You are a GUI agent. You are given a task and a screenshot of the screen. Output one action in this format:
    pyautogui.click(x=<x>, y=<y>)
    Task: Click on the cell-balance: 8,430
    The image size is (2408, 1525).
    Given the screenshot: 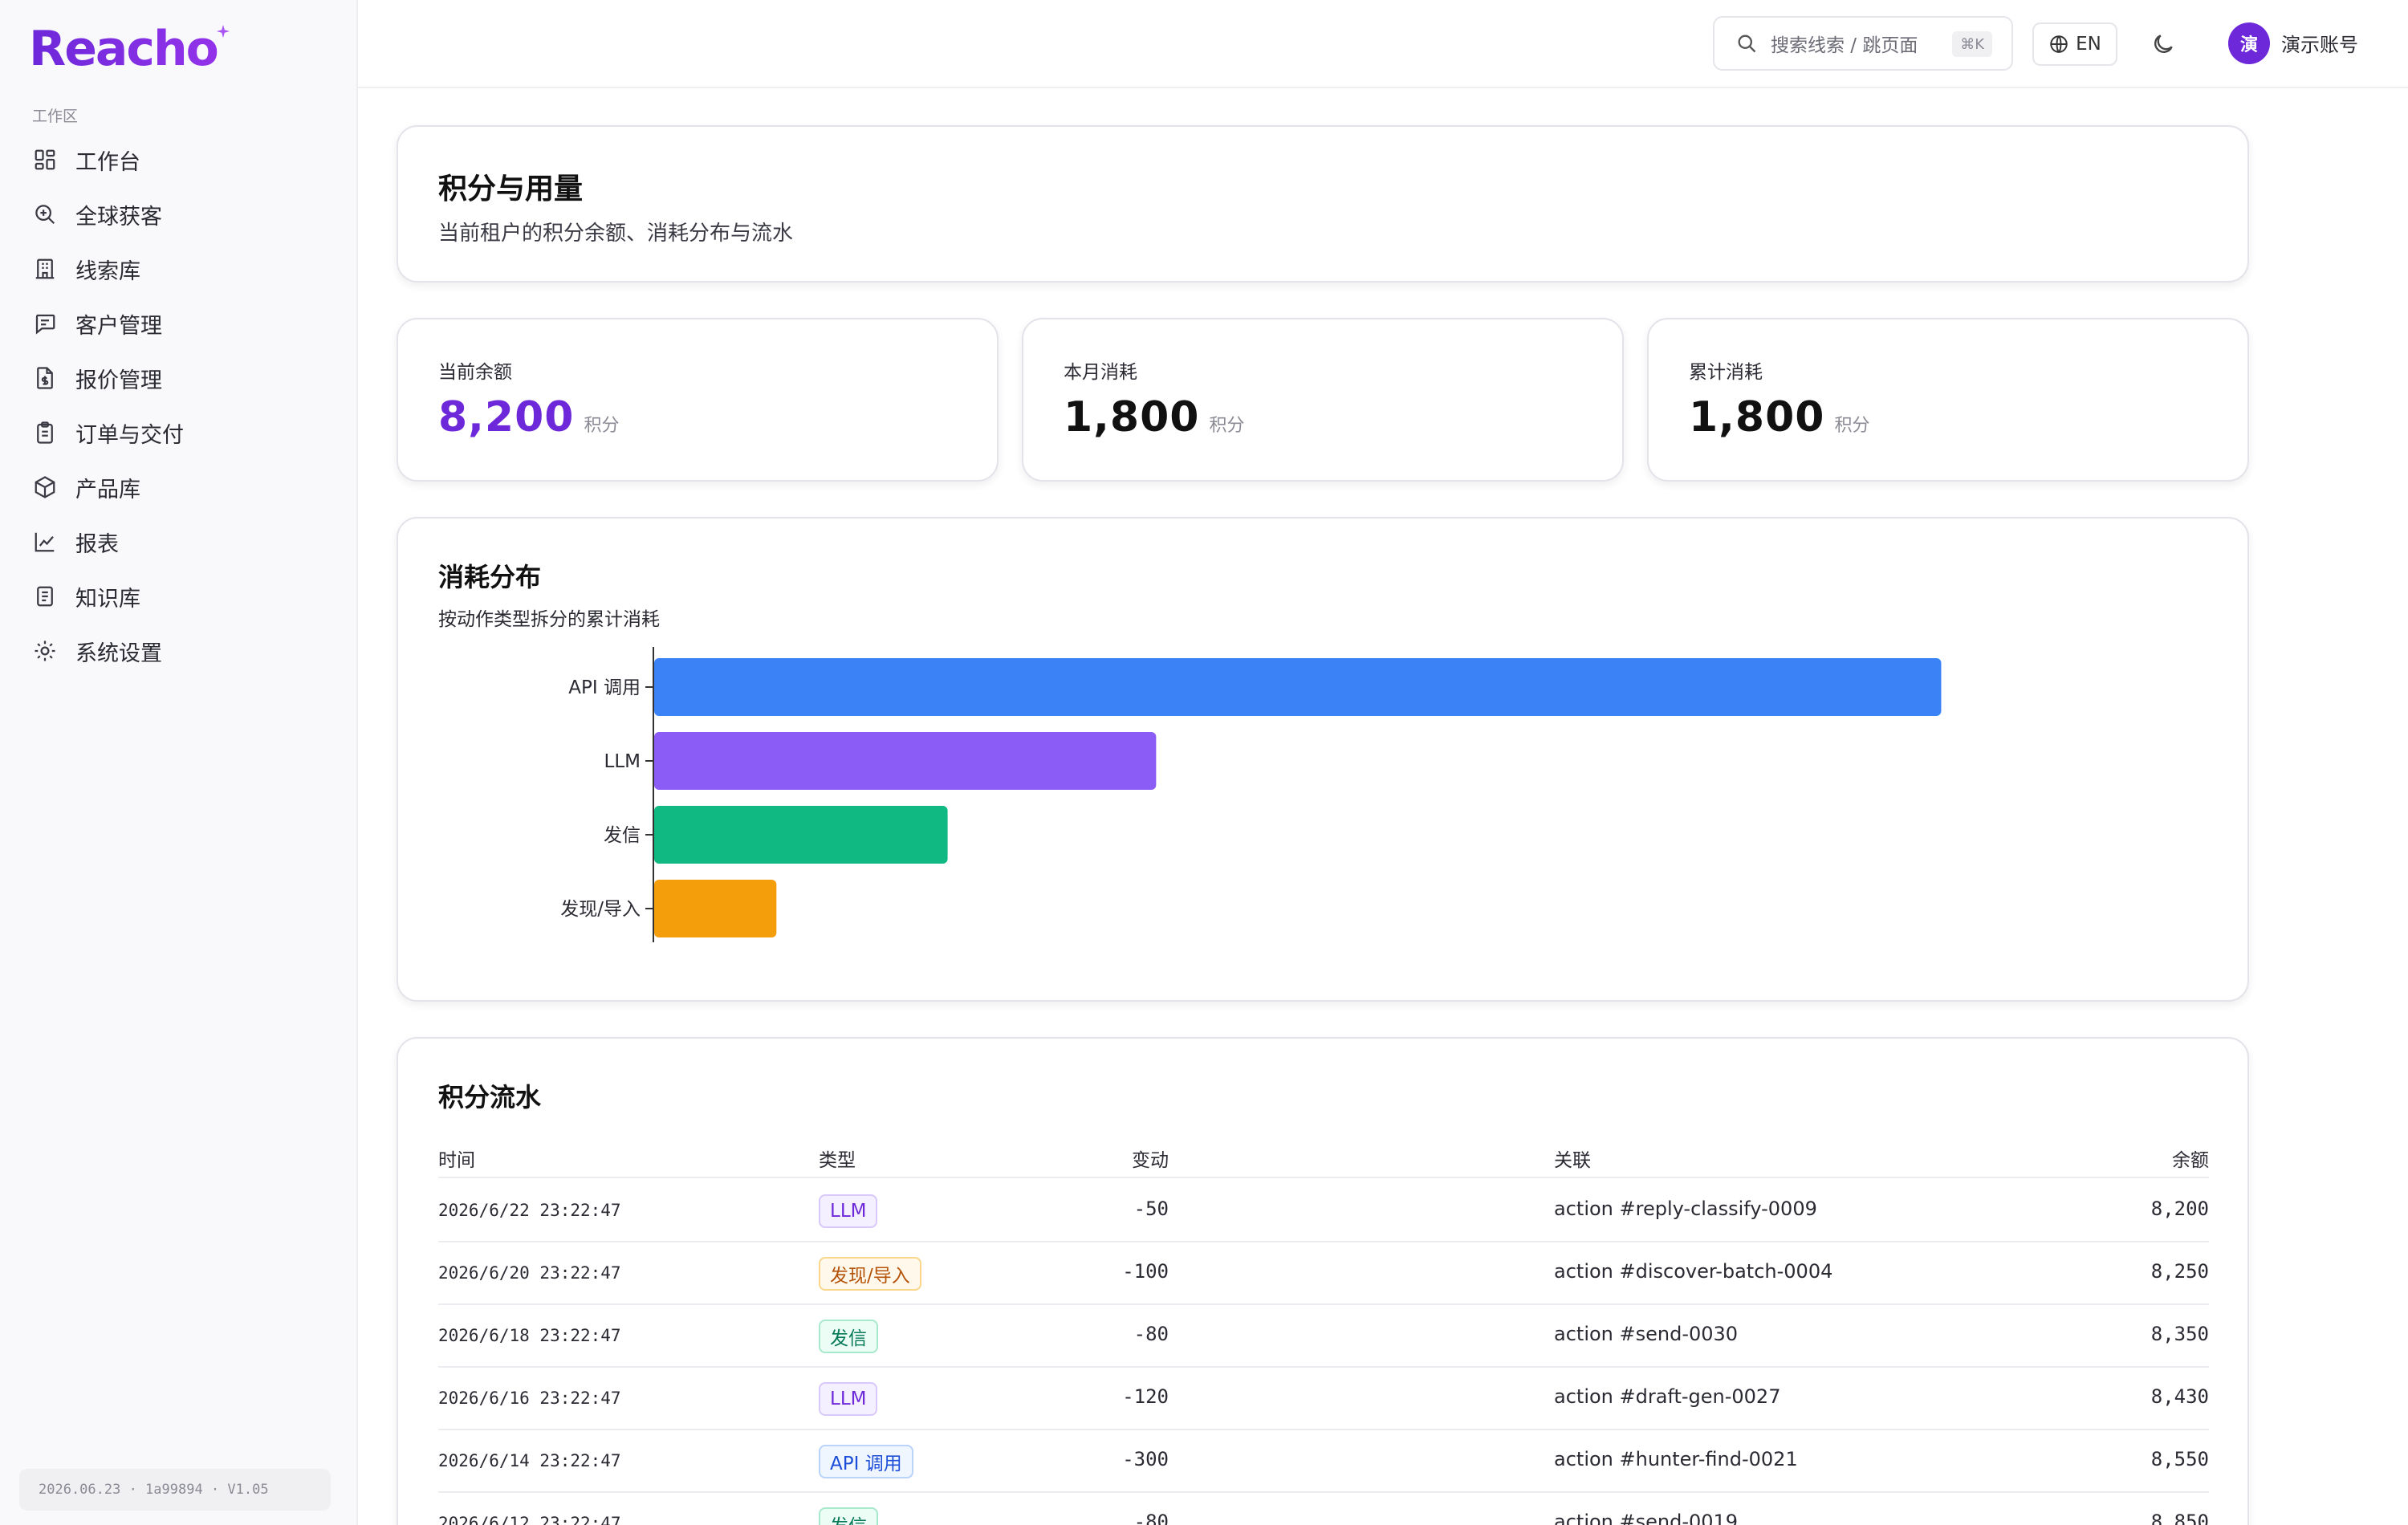 What is the action you would take?
    pyautogui.click(x=2179, y=1396)
    